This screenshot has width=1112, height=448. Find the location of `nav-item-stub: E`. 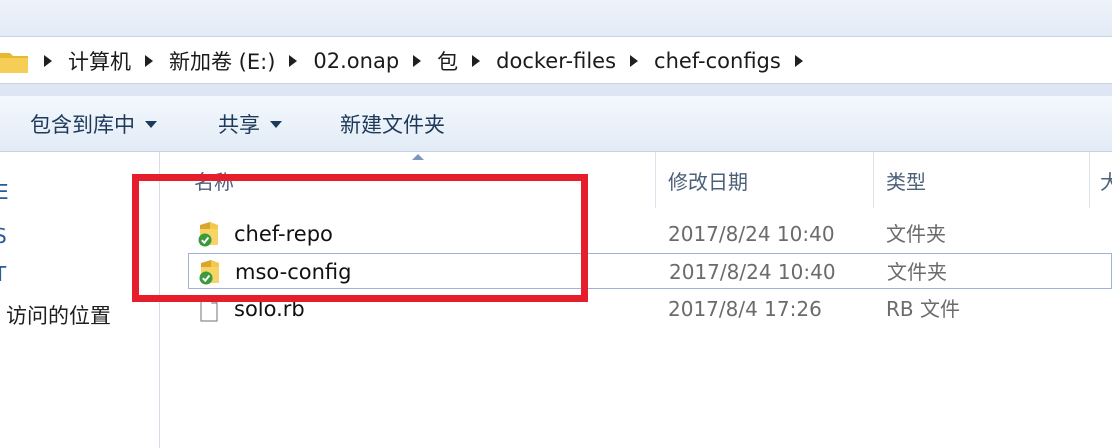

nav-item-stub: E is located at coordinates (4, 192).